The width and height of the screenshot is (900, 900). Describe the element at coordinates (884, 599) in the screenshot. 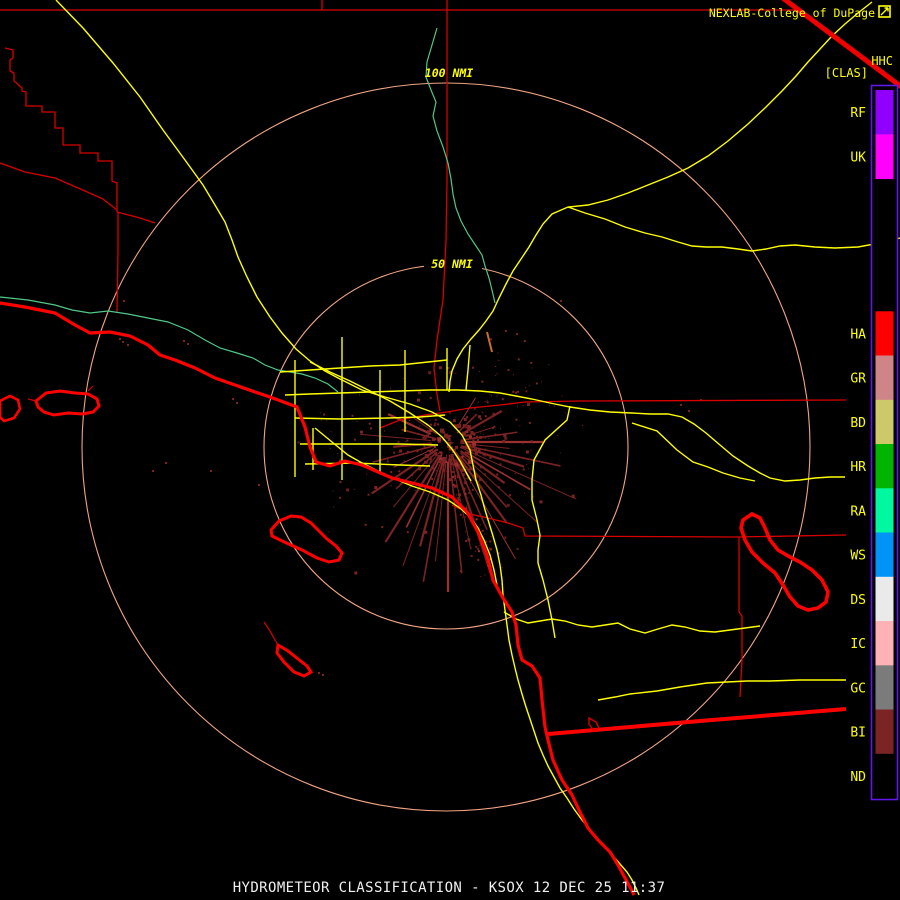

I see `legend-swatch-ds` at that location.